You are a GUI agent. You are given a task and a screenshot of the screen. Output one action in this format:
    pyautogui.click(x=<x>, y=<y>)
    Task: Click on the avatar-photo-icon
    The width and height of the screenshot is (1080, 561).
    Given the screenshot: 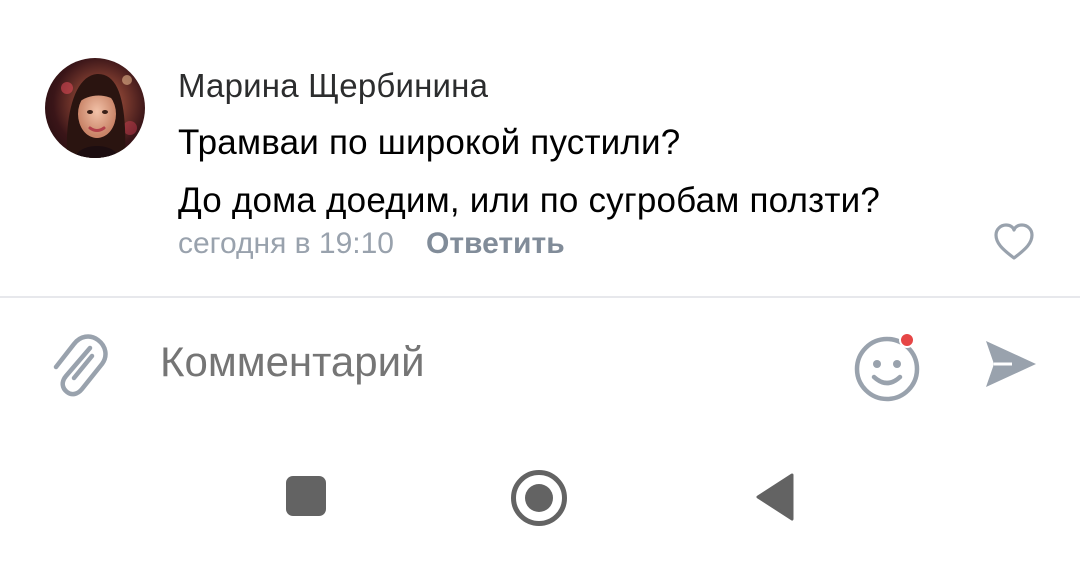 What is the action you would take?
    pyautogui.click(x=99, y=115)
    